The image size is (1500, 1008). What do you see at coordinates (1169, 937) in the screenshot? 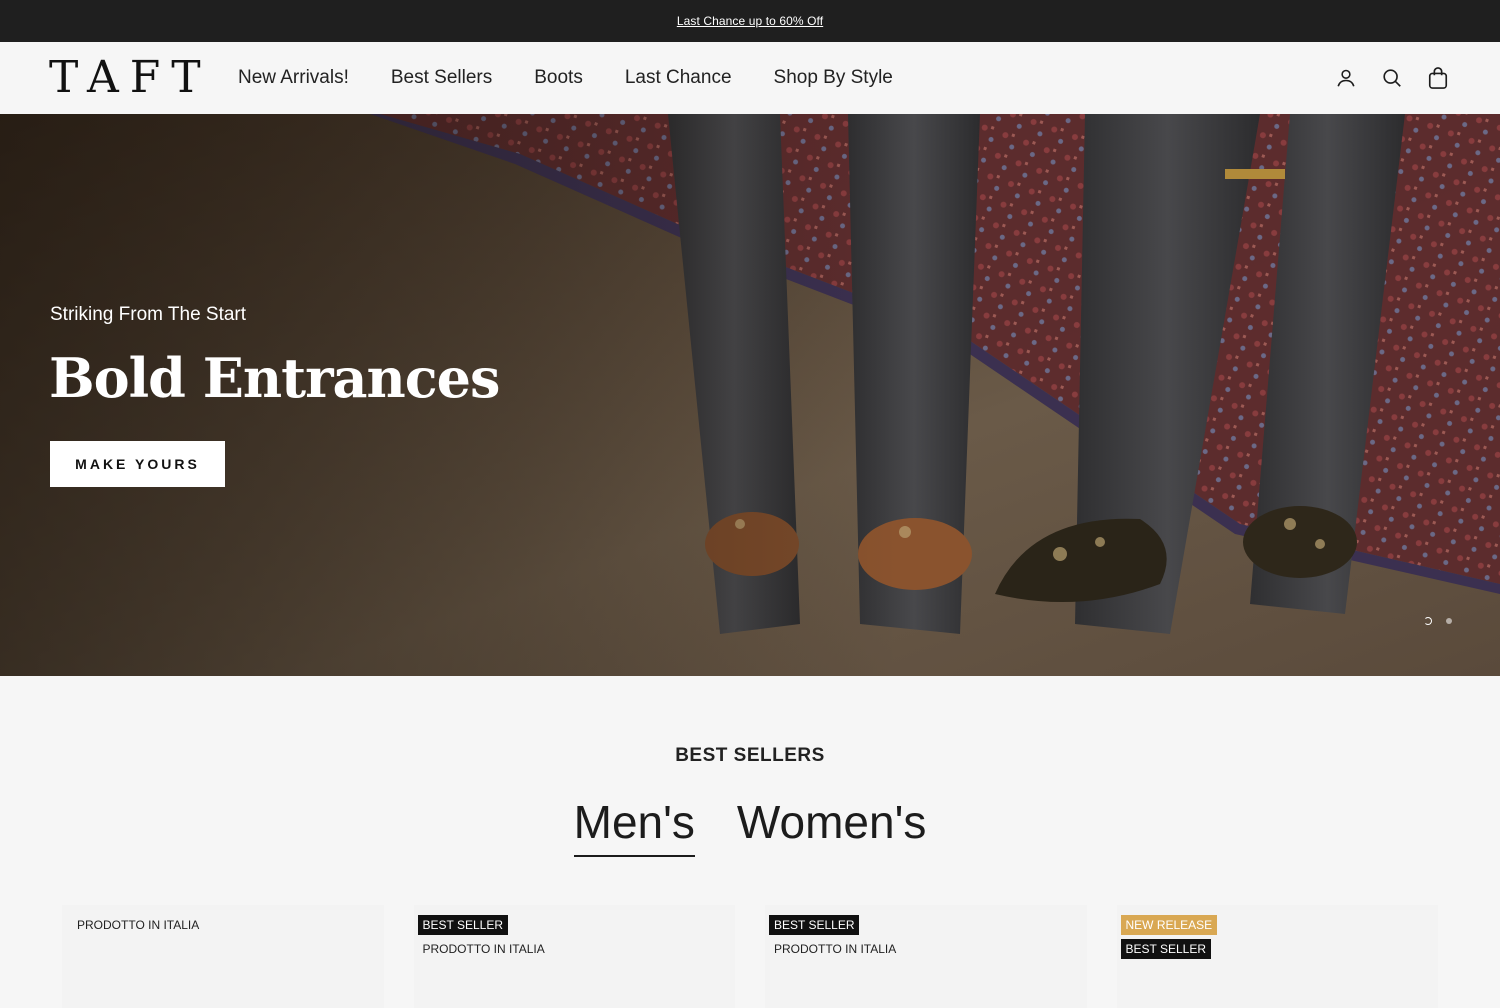
I see `product-badges: NEW RELEASE BEST SELLER` at bounding box center [1169, 937].